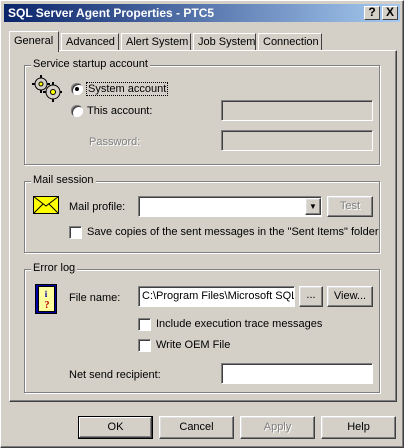 The height and width of the screenshot is (448, 404). I want to click on mail-profile-select, so click(230, 206).